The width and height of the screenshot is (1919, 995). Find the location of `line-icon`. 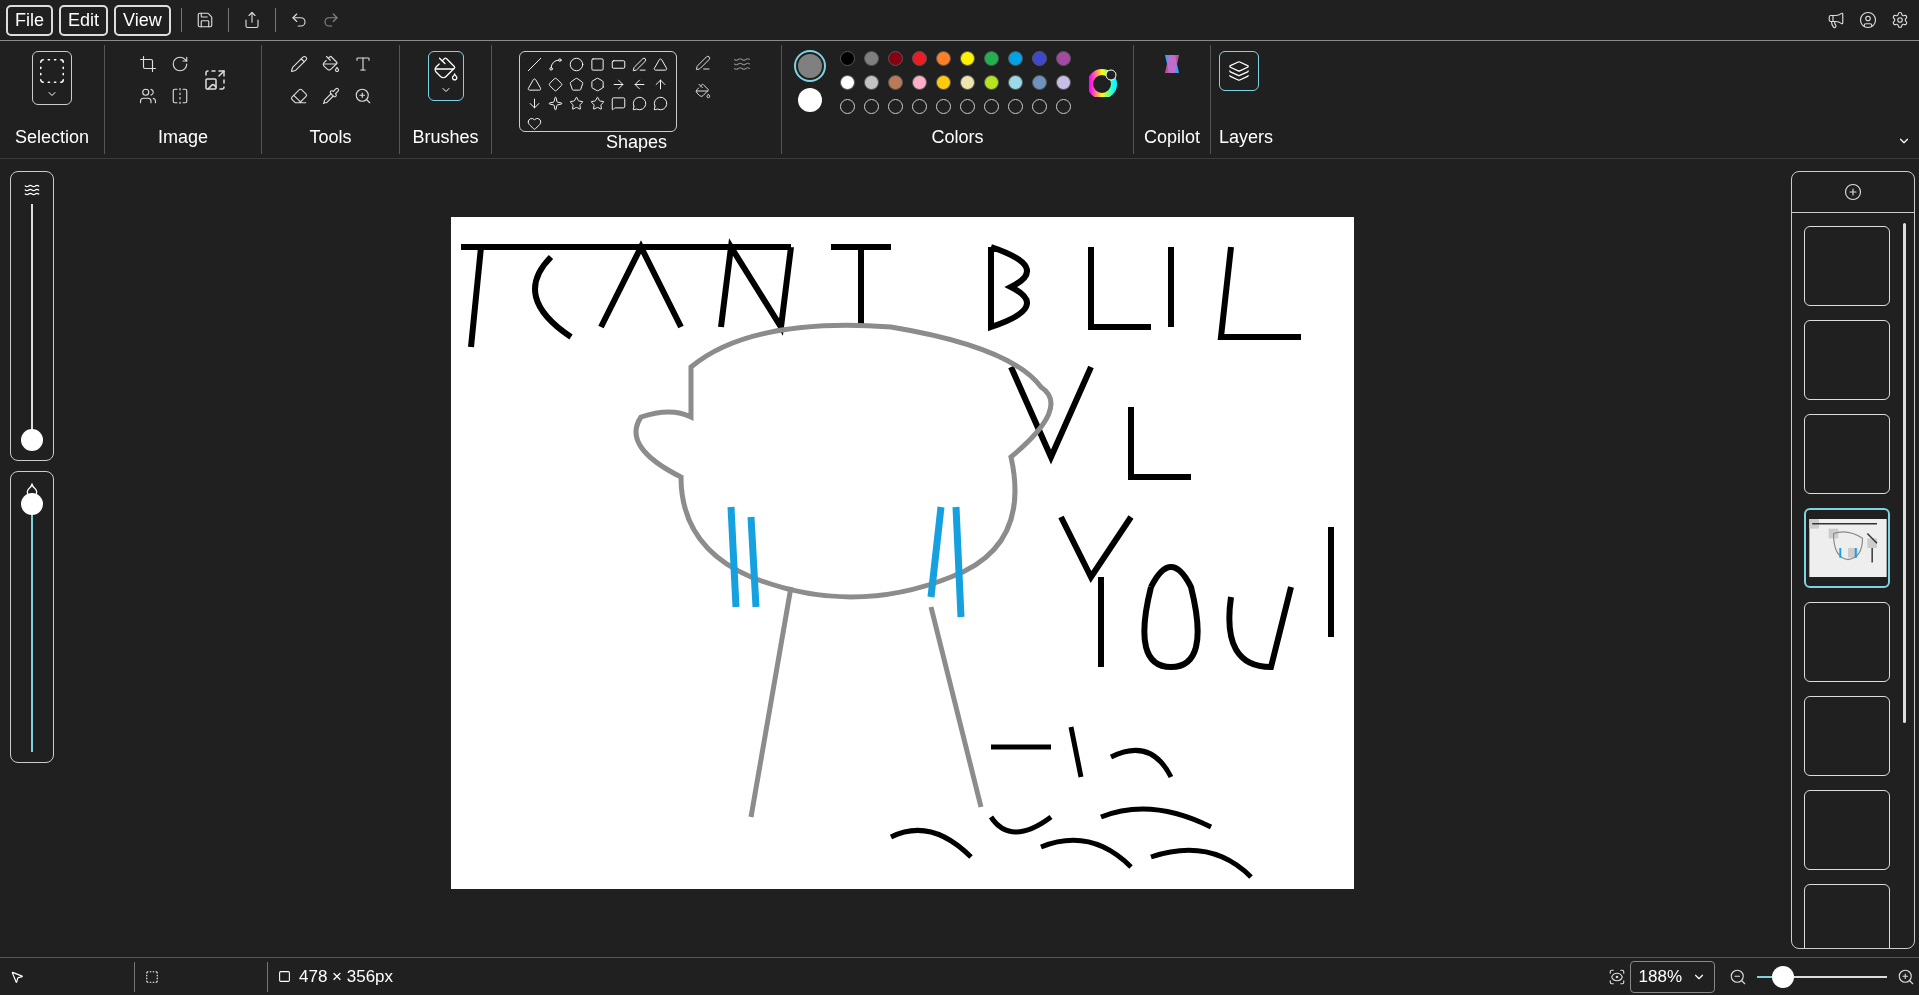

line-icon is located at coordinates (534, 65).